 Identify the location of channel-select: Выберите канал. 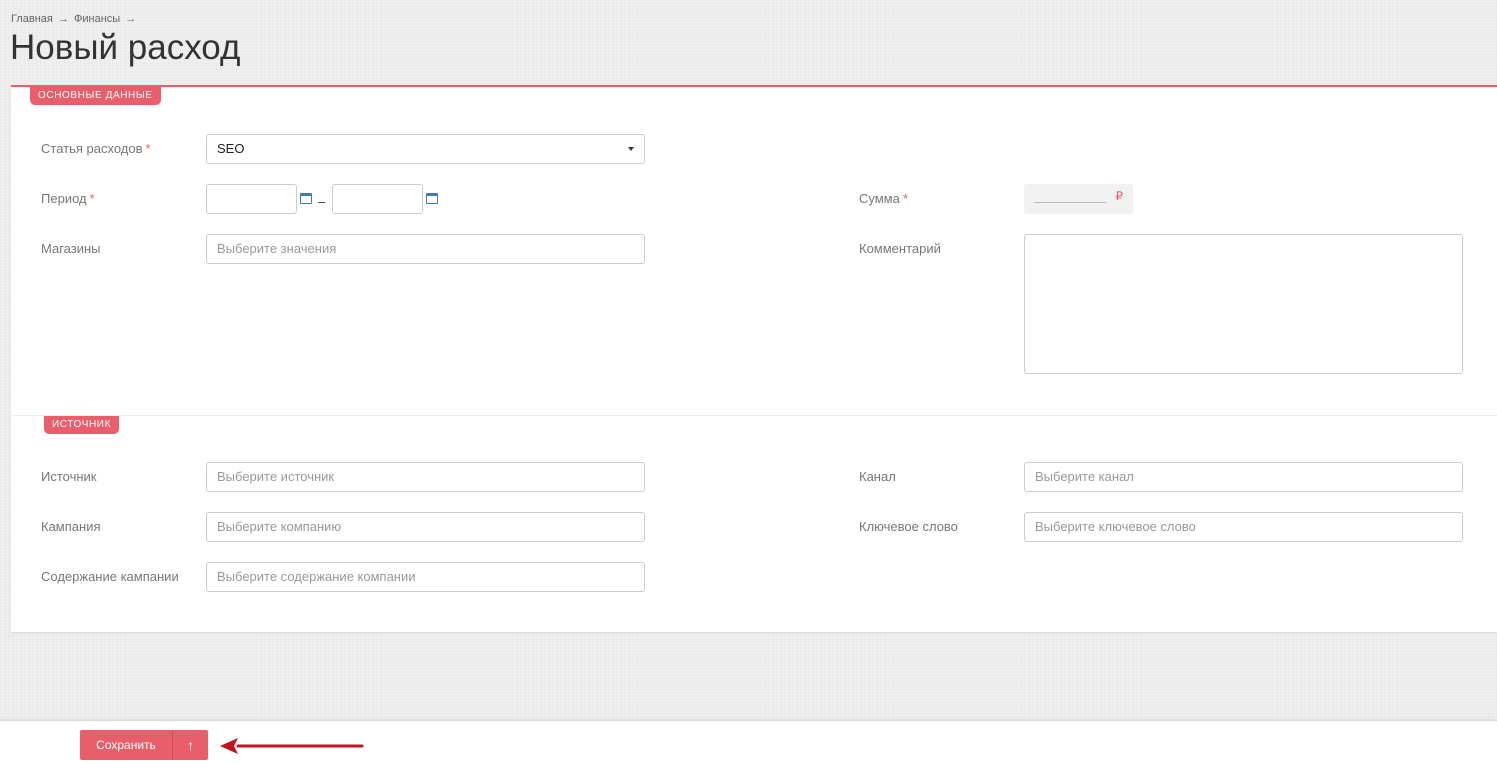
(1243, 477).